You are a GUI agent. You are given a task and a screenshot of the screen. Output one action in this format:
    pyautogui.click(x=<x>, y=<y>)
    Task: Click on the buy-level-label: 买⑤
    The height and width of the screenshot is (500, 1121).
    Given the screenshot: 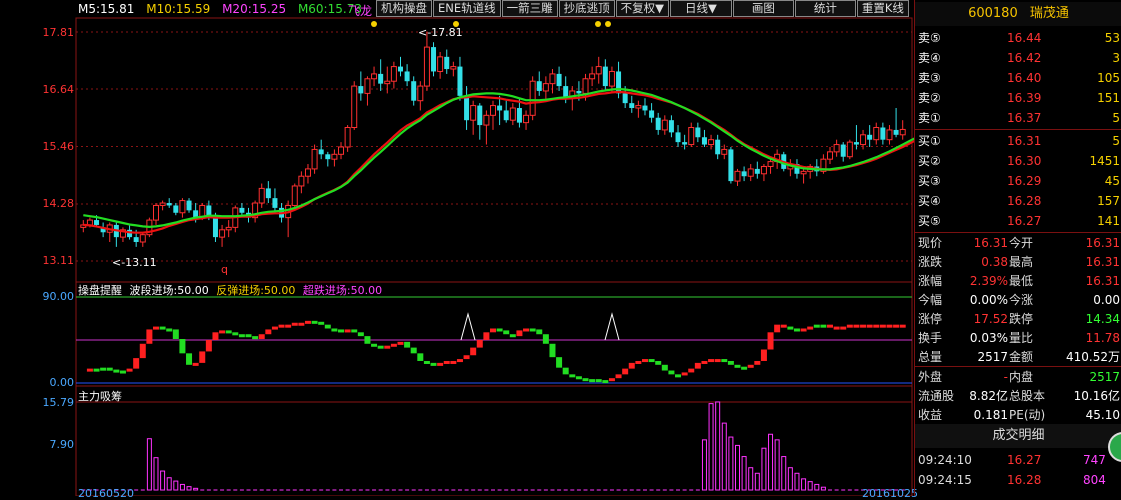 What is the action you would take?
    pyautogui.click(x=929, y=221)
    